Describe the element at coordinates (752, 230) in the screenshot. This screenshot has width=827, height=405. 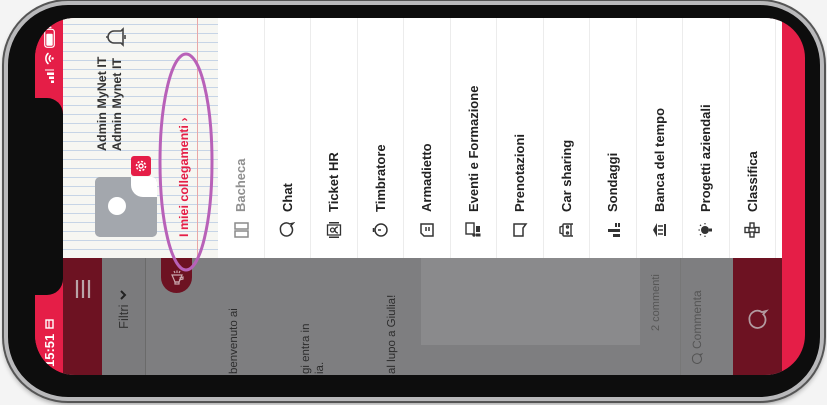
I see `squares-icon` at that location.